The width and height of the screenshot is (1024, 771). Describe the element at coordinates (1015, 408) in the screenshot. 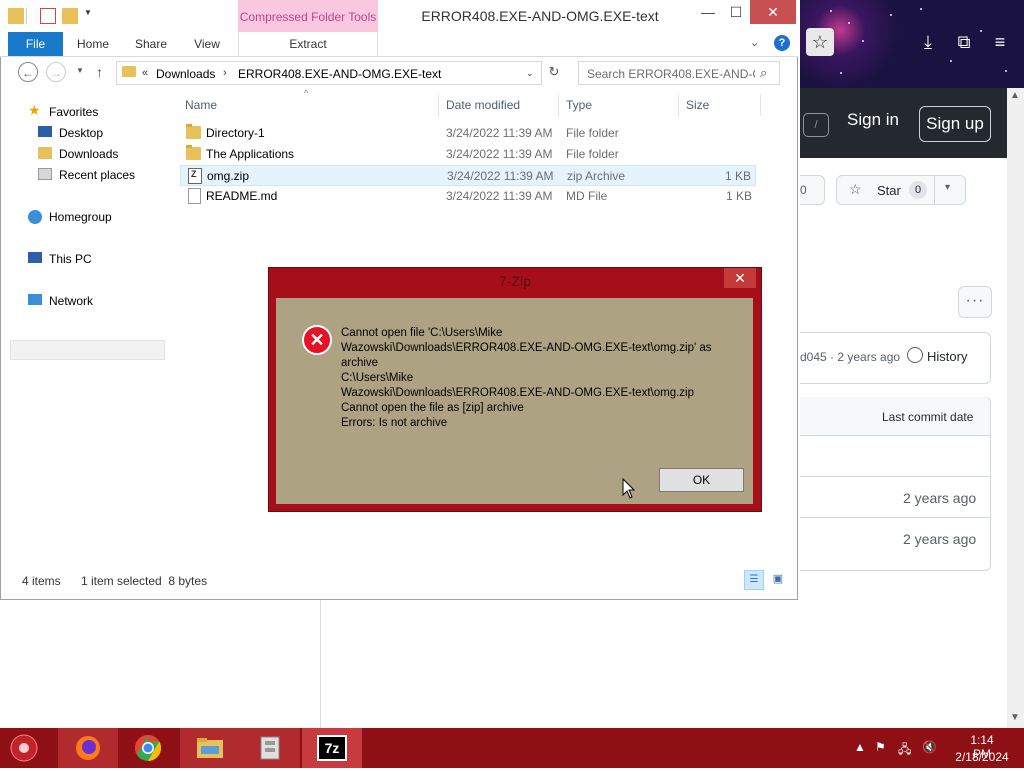

I see `page-scrollbar: ▲ ▼` at that location.